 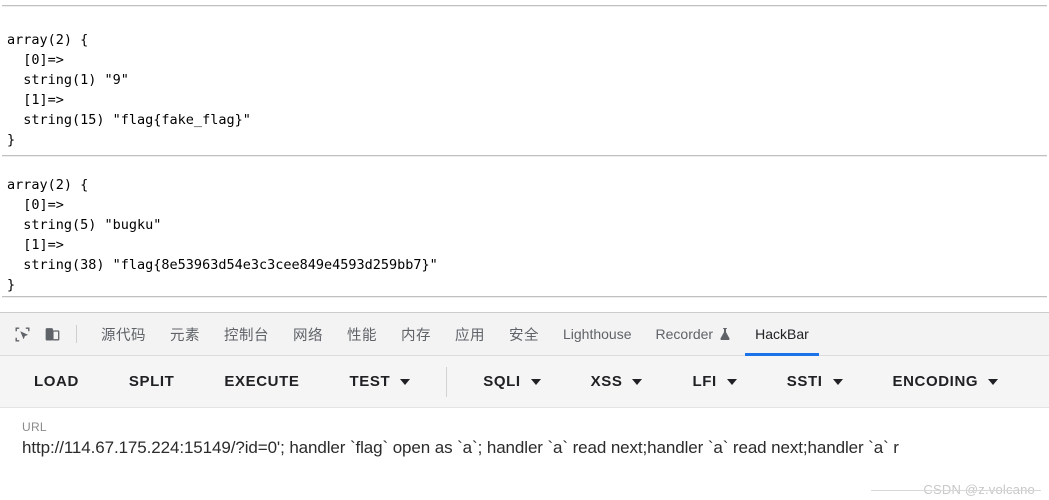 I want to click on tab-label: Lighthouse, so click(x=597, y=334).